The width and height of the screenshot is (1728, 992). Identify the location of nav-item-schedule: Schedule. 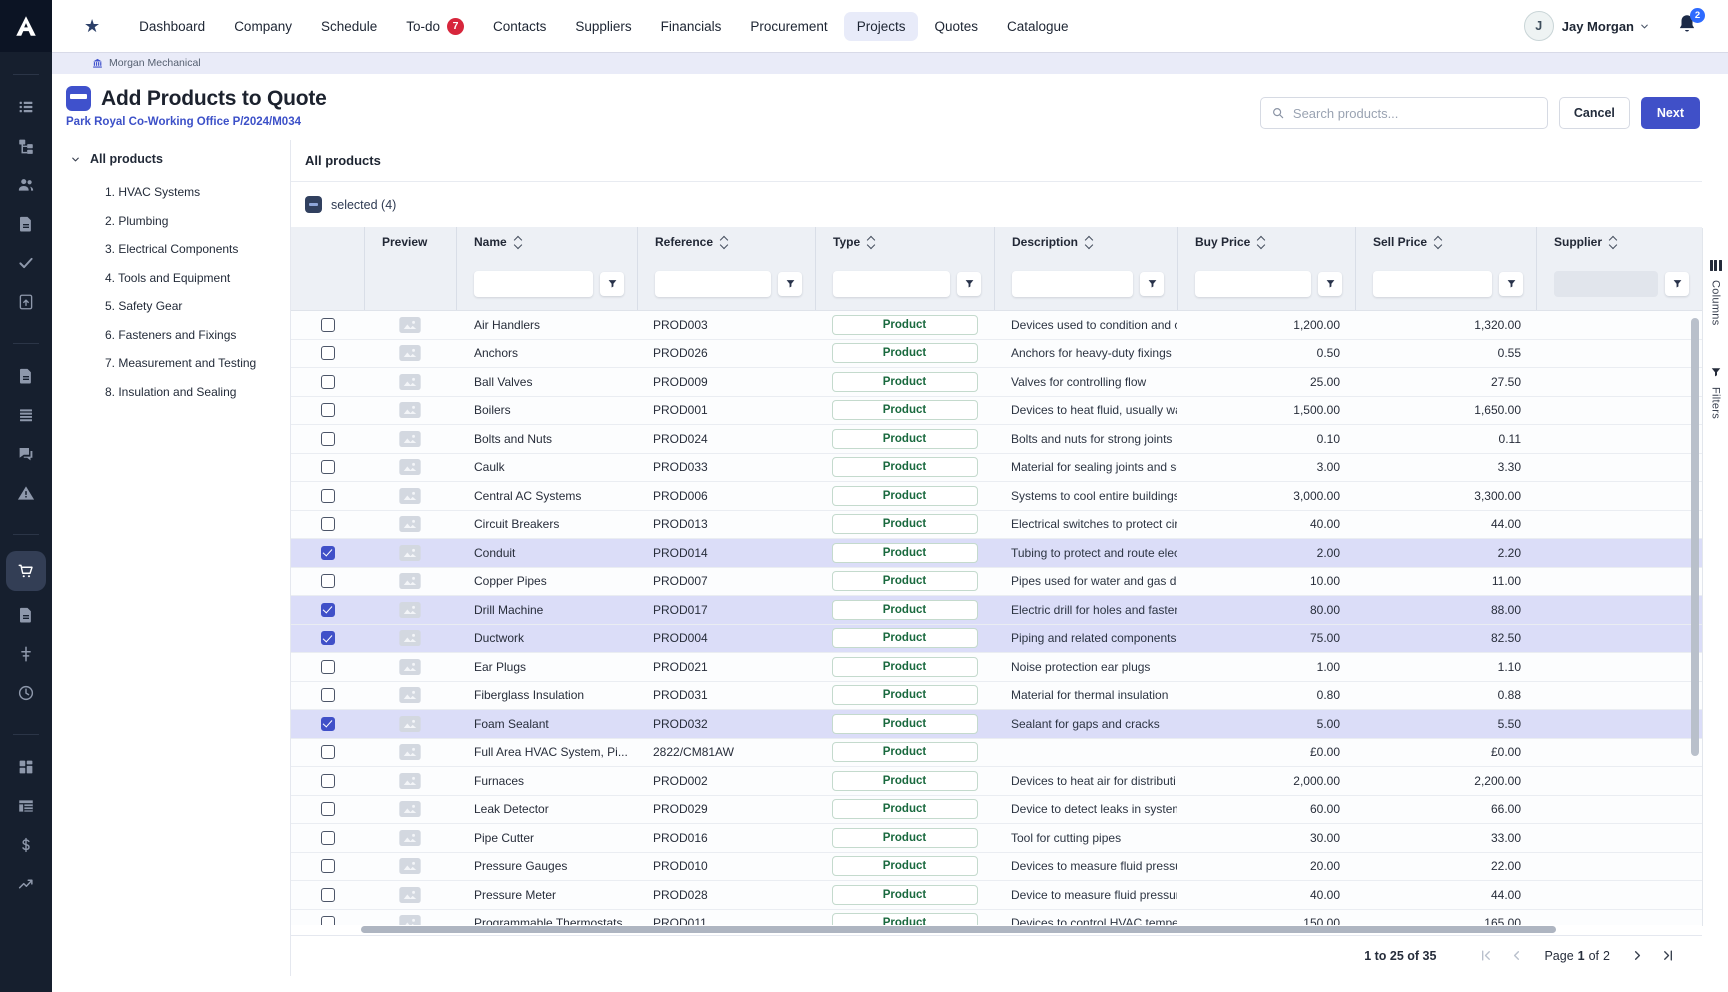
(349, 26).